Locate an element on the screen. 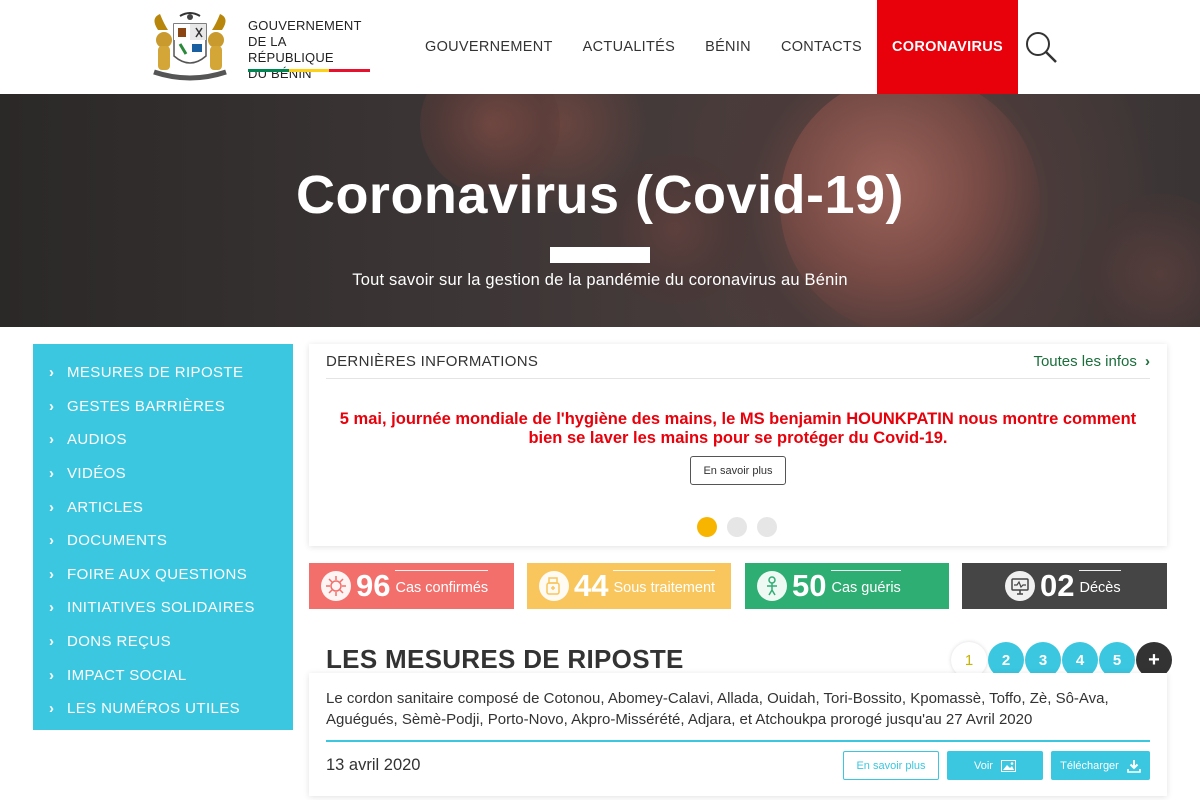 Image resolution: width=1200 pixels, height=800 pixels. coat-of-arms-logo is located at coordinates (190, 46).